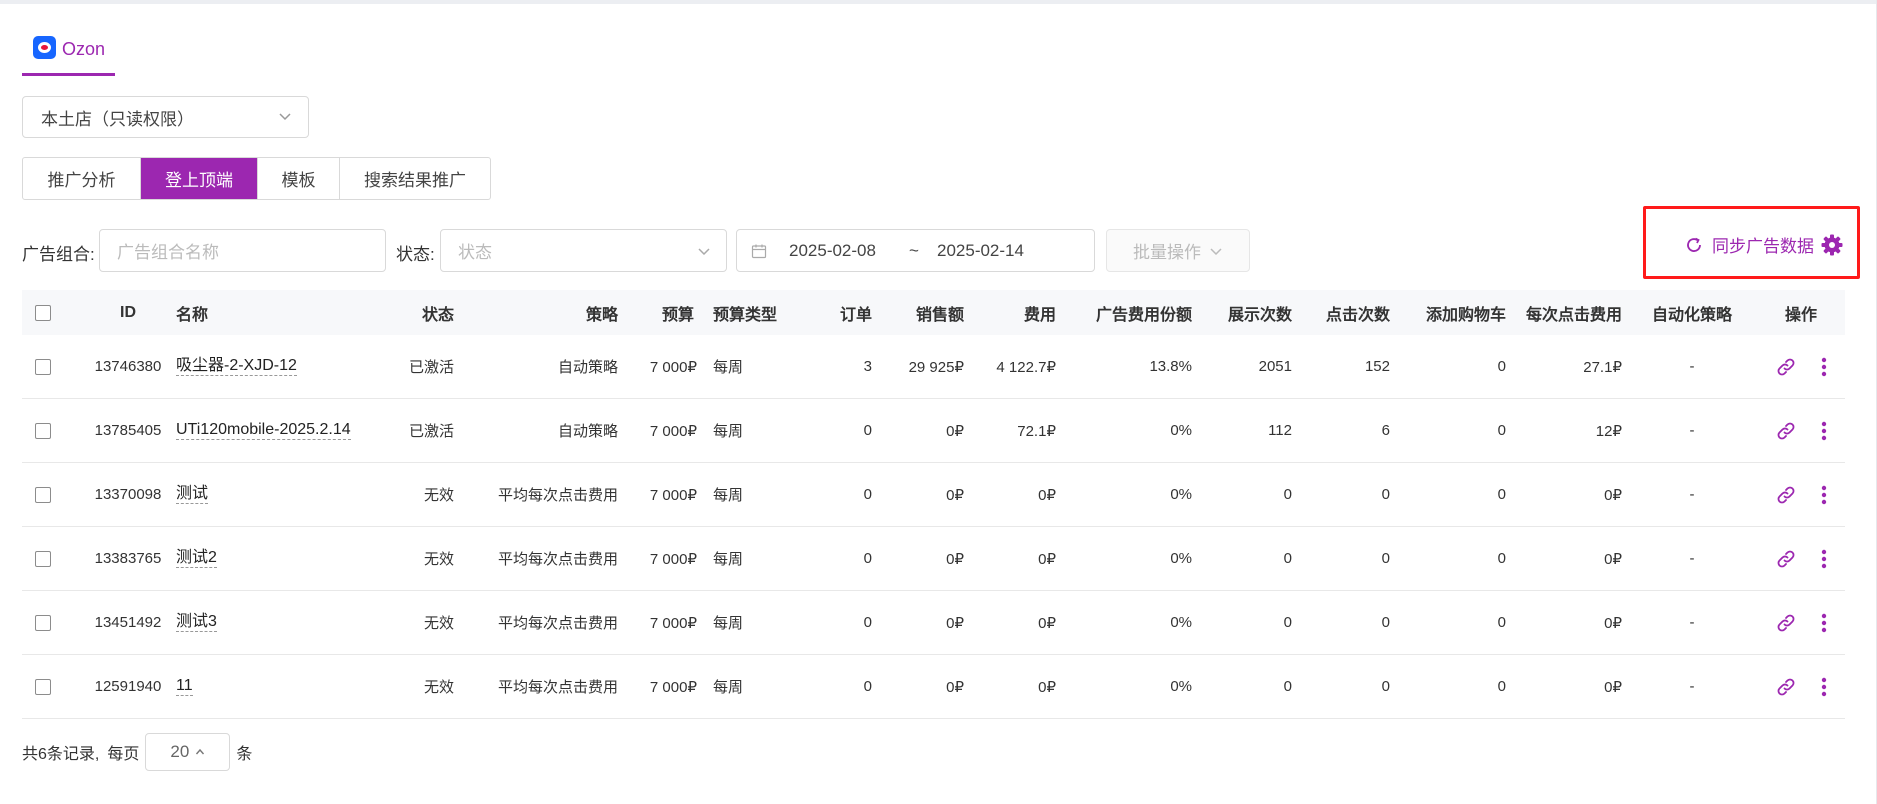 The image size is (1877, 804). What do you see at coordinates (1564, 312) in the screenshot?
I see `header-cpc: 每次点击费用` at bounding box center [1564, 312].